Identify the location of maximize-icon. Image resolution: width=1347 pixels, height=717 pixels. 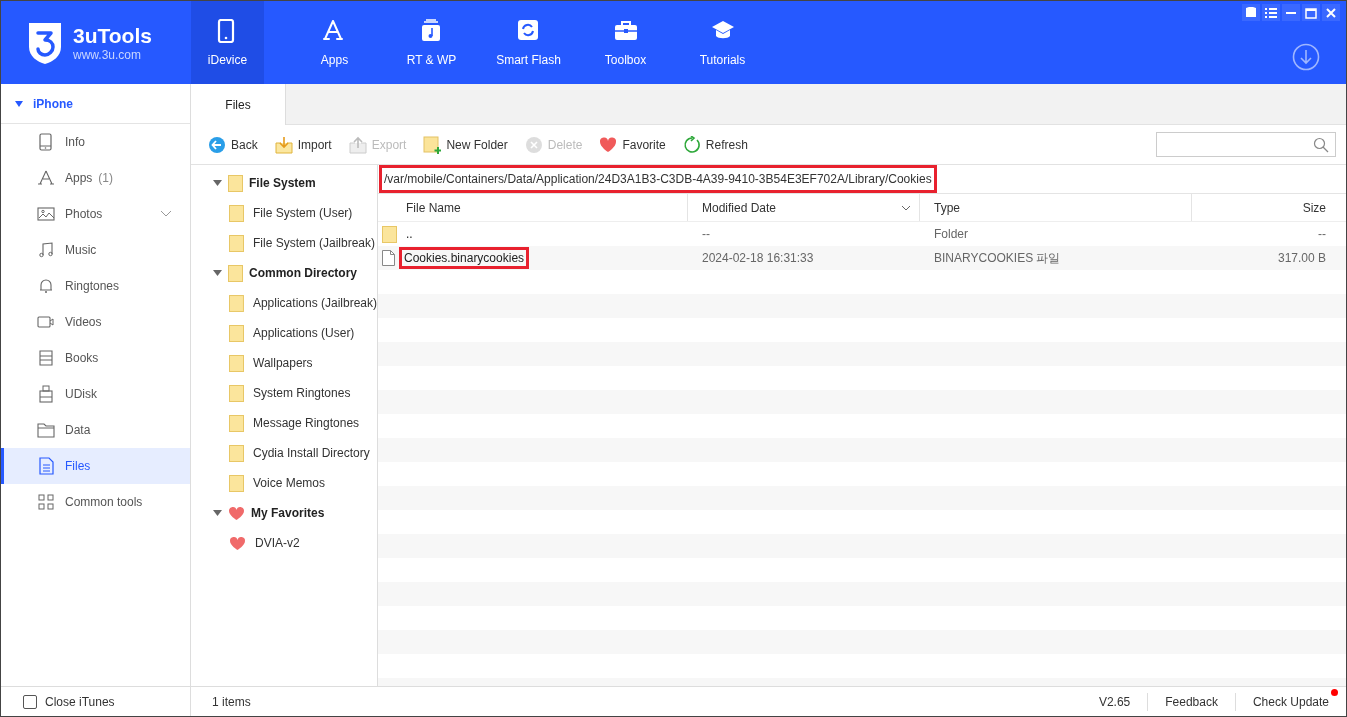
(1311, 12).